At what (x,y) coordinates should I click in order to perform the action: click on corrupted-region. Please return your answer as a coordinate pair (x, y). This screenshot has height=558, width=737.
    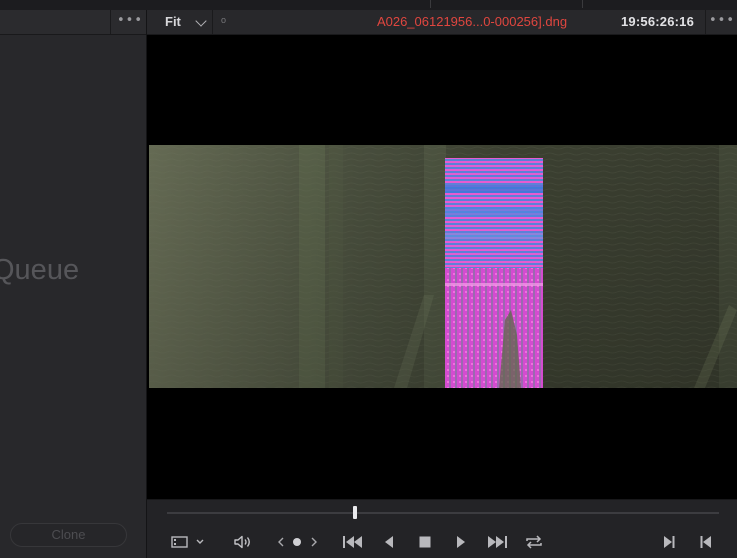
    Looking at the image, I should click on (494, 273).